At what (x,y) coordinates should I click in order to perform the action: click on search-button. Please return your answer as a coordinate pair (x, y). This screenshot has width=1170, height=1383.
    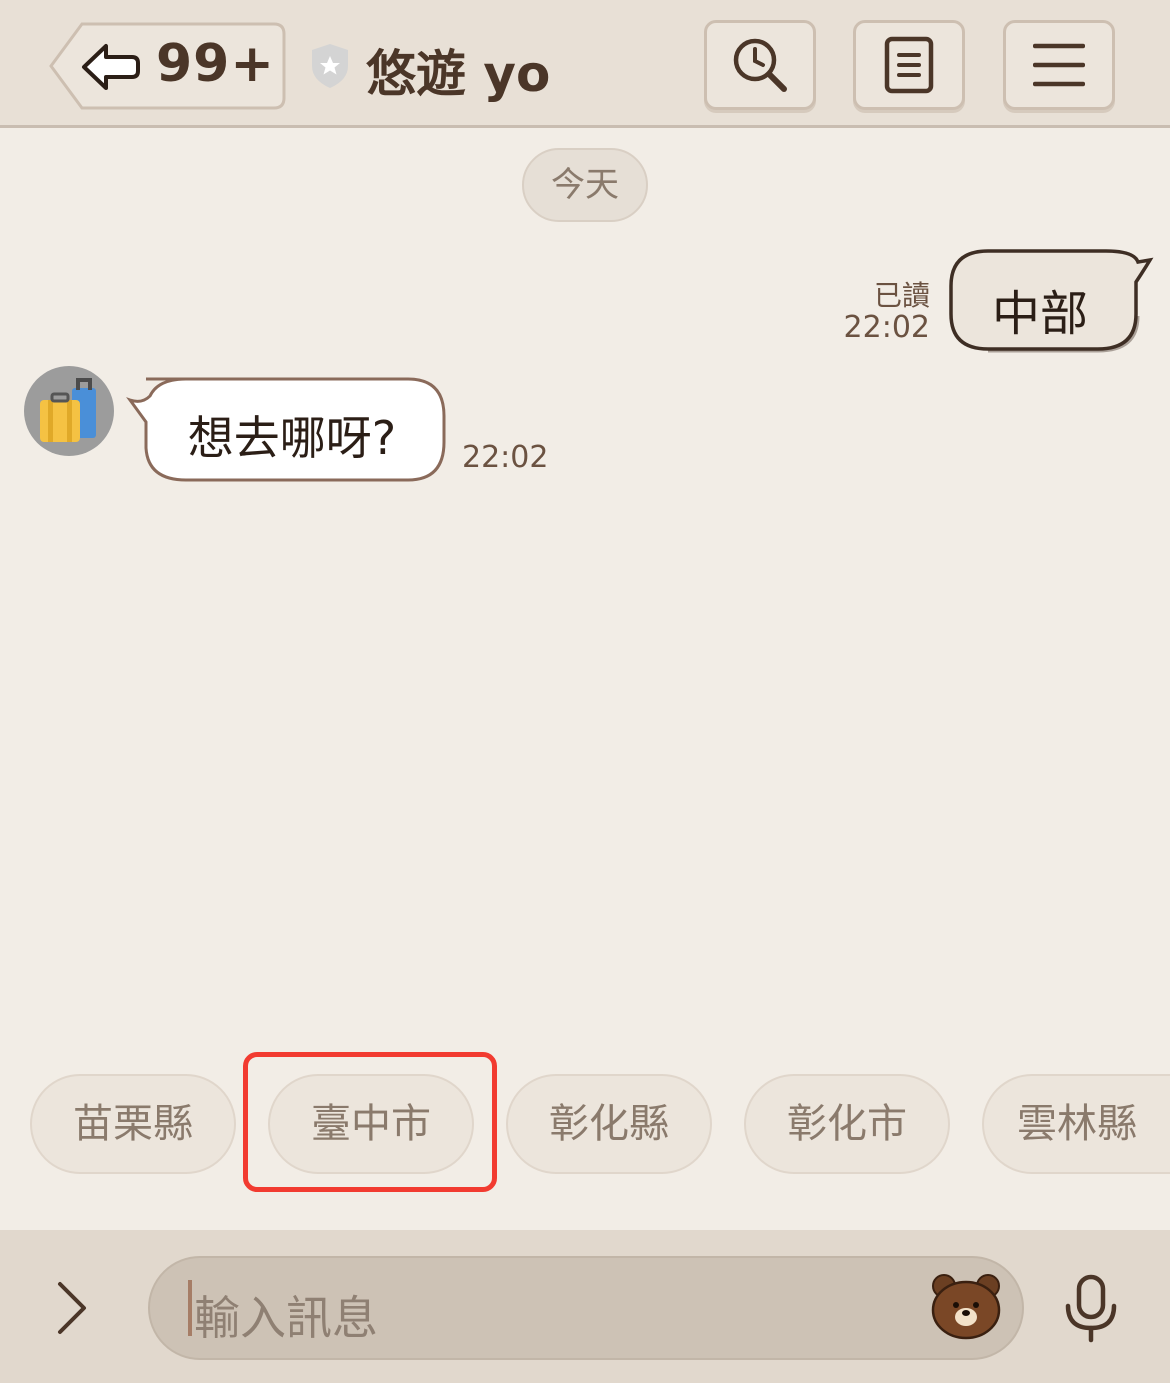
    Looking at the image, I should click on (760, 65).